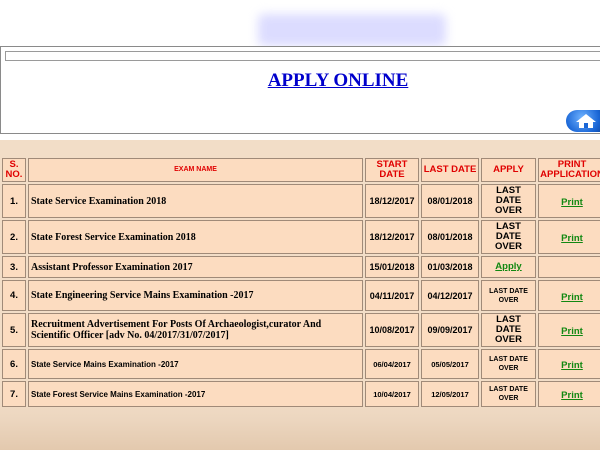 This screenshot has width=600, height=450. What do you see at coordinates (195, 201) in the screenshot?
I see `row-exam-name: State Service Examination 2018` at bounding box center [195, 201].